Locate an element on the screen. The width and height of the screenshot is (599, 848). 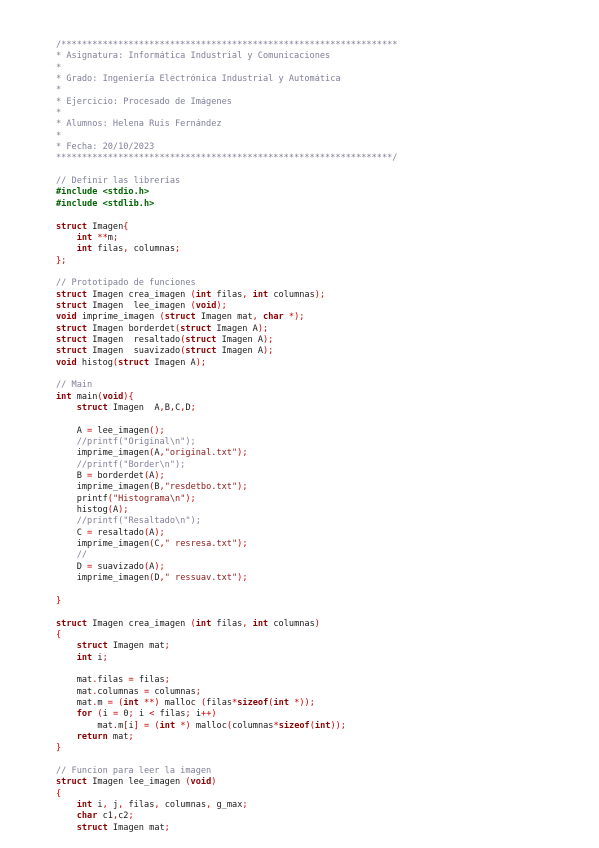
code-token: imprime_imagen is located at coordinates (118, 317).